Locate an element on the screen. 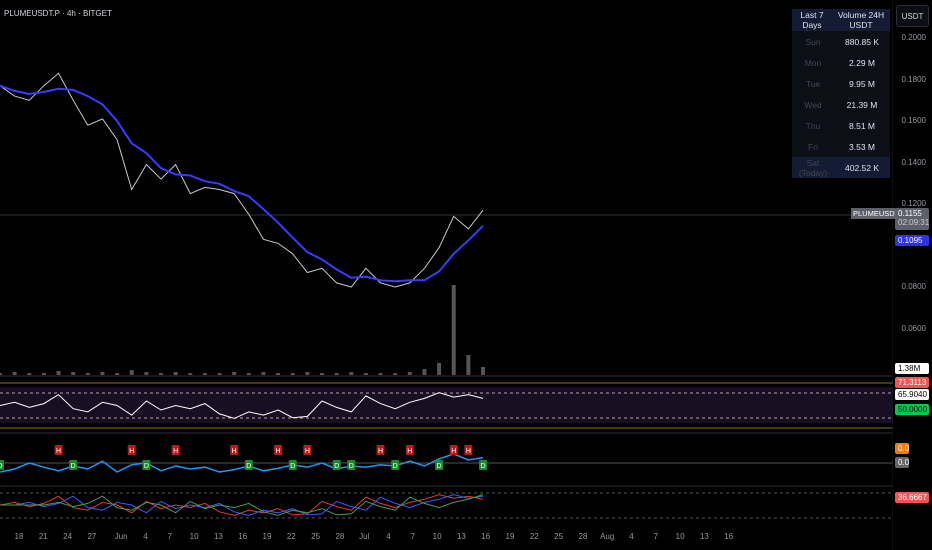 This screenshot has width=932, height=550. header-days: Last 7 Days is located at coordinates (812, 20).